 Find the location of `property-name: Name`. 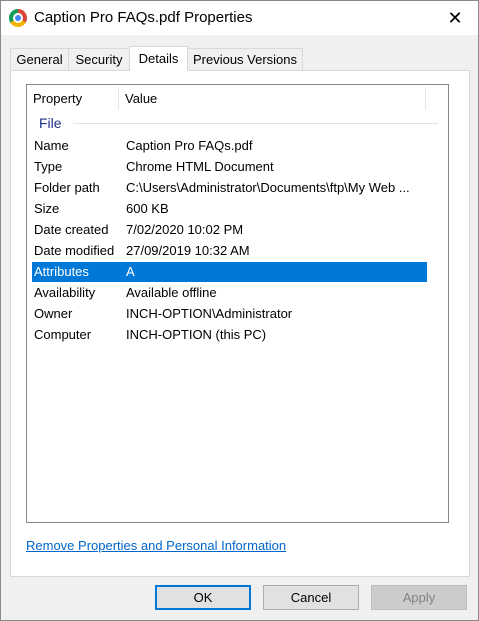

property-name: Name is located at coordinates (51, 145).